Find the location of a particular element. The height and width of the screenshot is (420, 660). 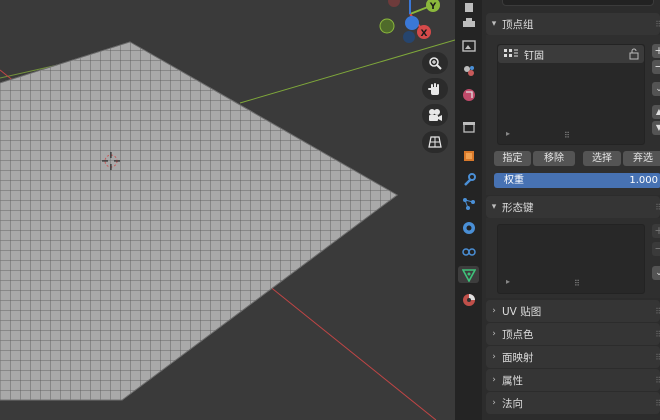

uv-maps-panel-header: › UV 贴图 ⠿ is located at coordinates (573, 311).